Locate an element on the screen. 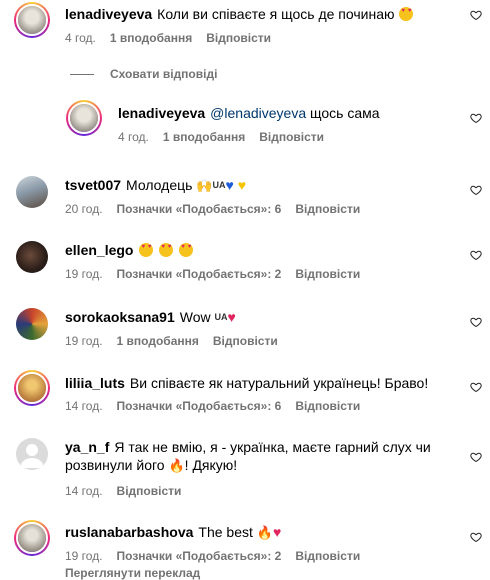  divider-line is located at coordinates (82, 75).